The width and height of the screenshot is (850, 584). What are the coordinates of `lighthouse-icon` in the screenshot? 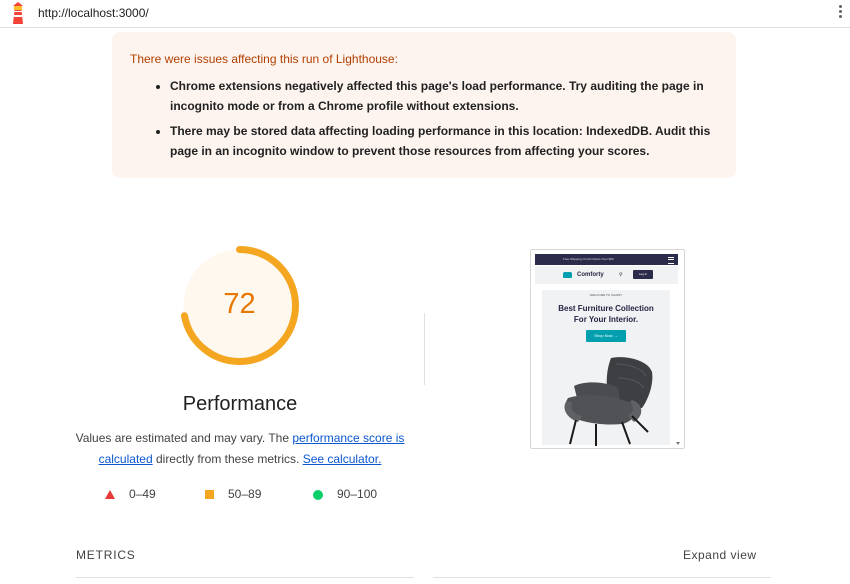 It's located at (18, 13).